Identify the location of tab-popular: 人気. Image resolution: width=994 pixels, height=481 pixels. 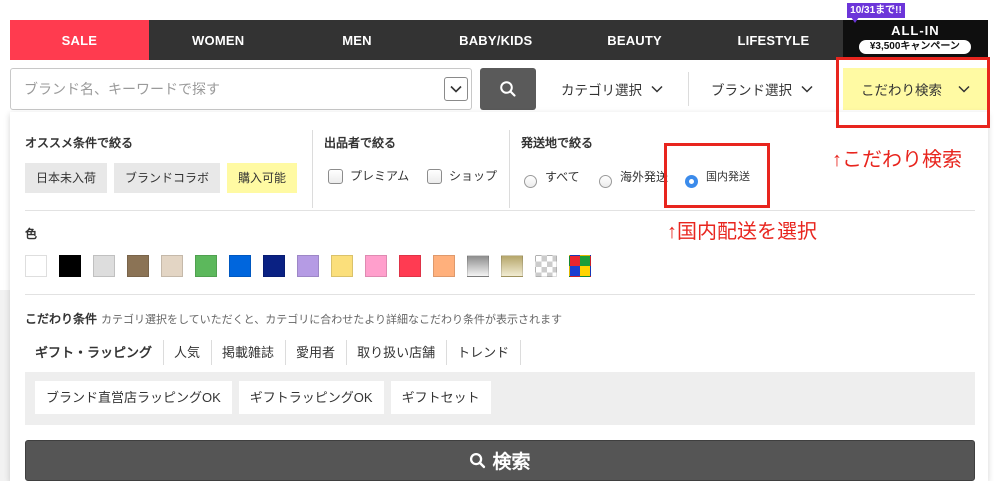
(188, 352).